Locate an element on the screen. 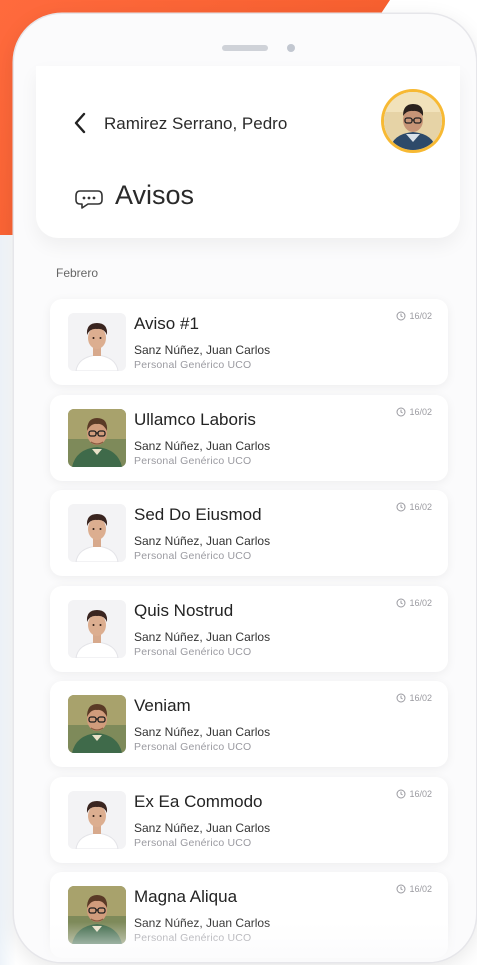 Image resolution: width=477 pixels, height=965 pixels. back-arrow-icon is located at coordinates (80, 123).